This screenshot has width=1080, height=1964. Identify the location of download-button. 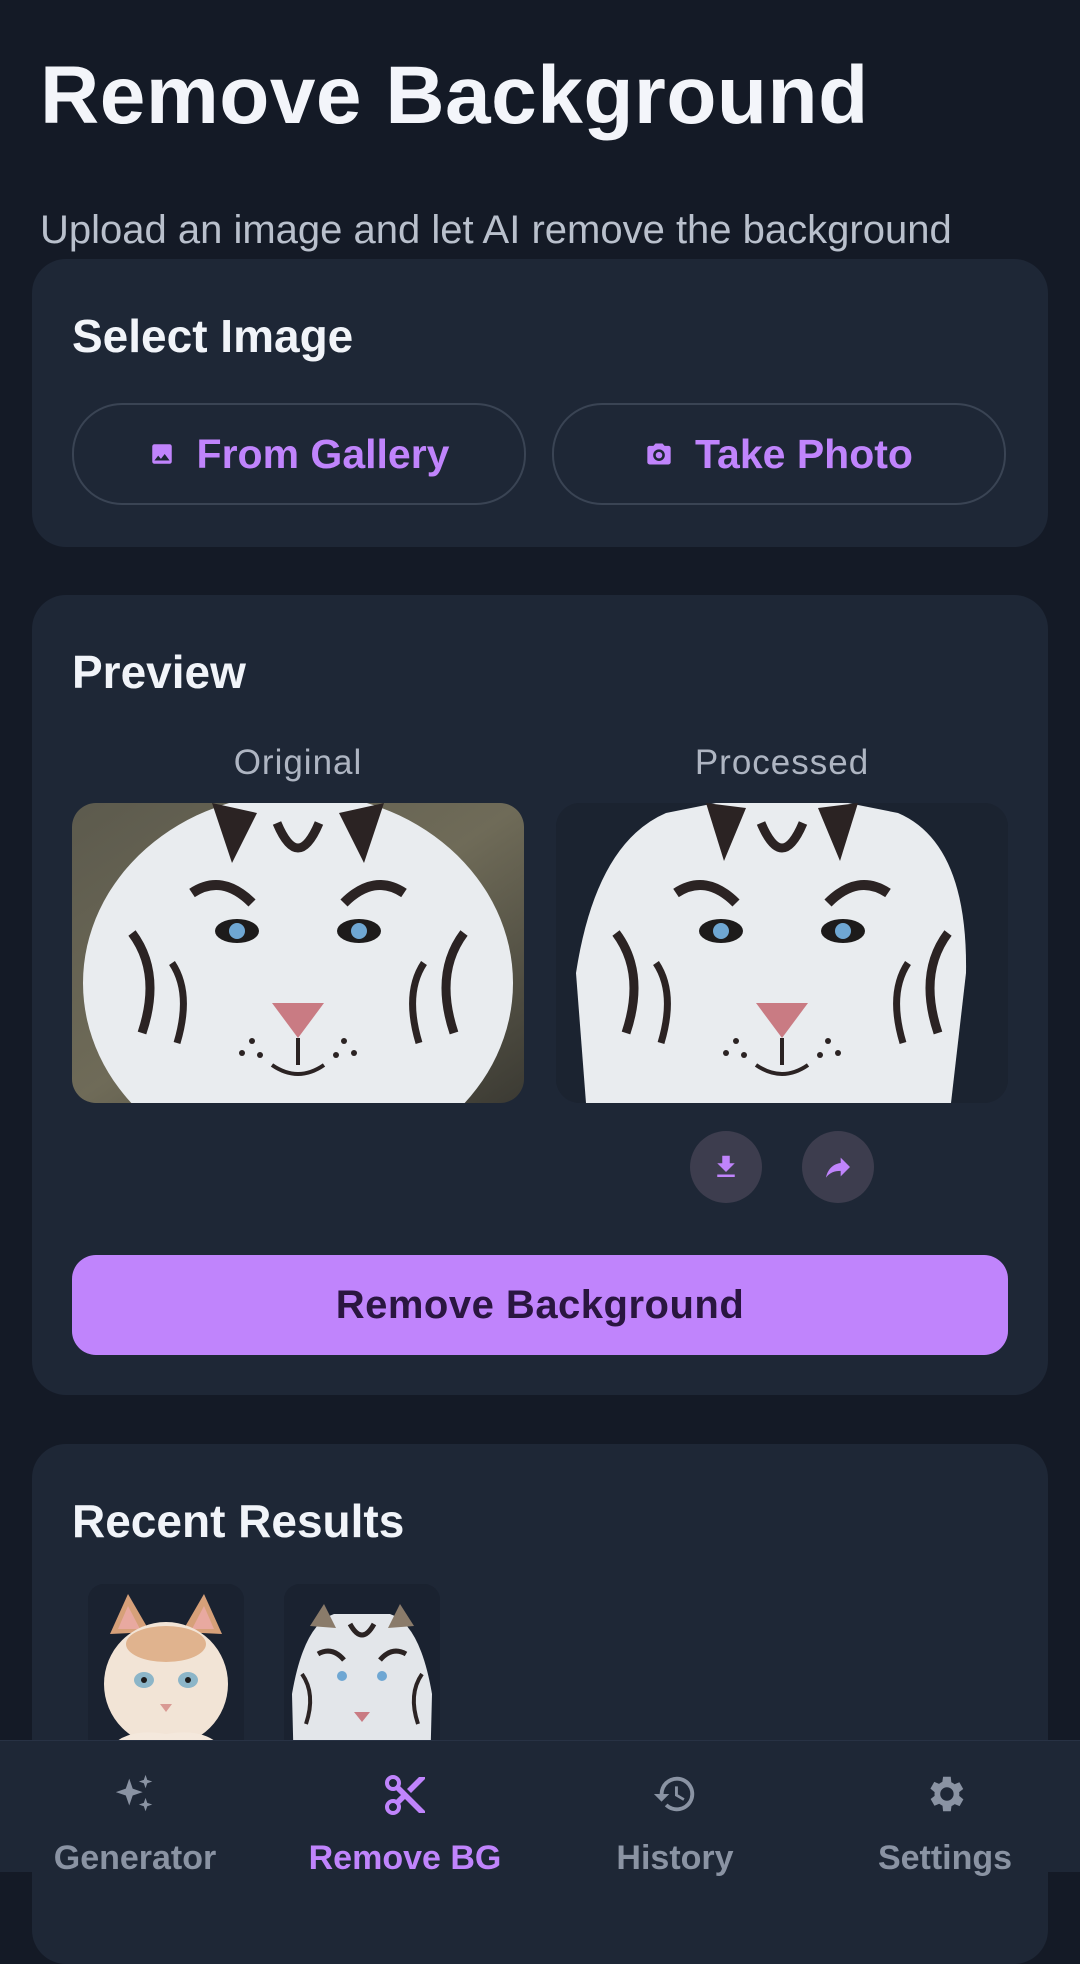
(726, 1167).